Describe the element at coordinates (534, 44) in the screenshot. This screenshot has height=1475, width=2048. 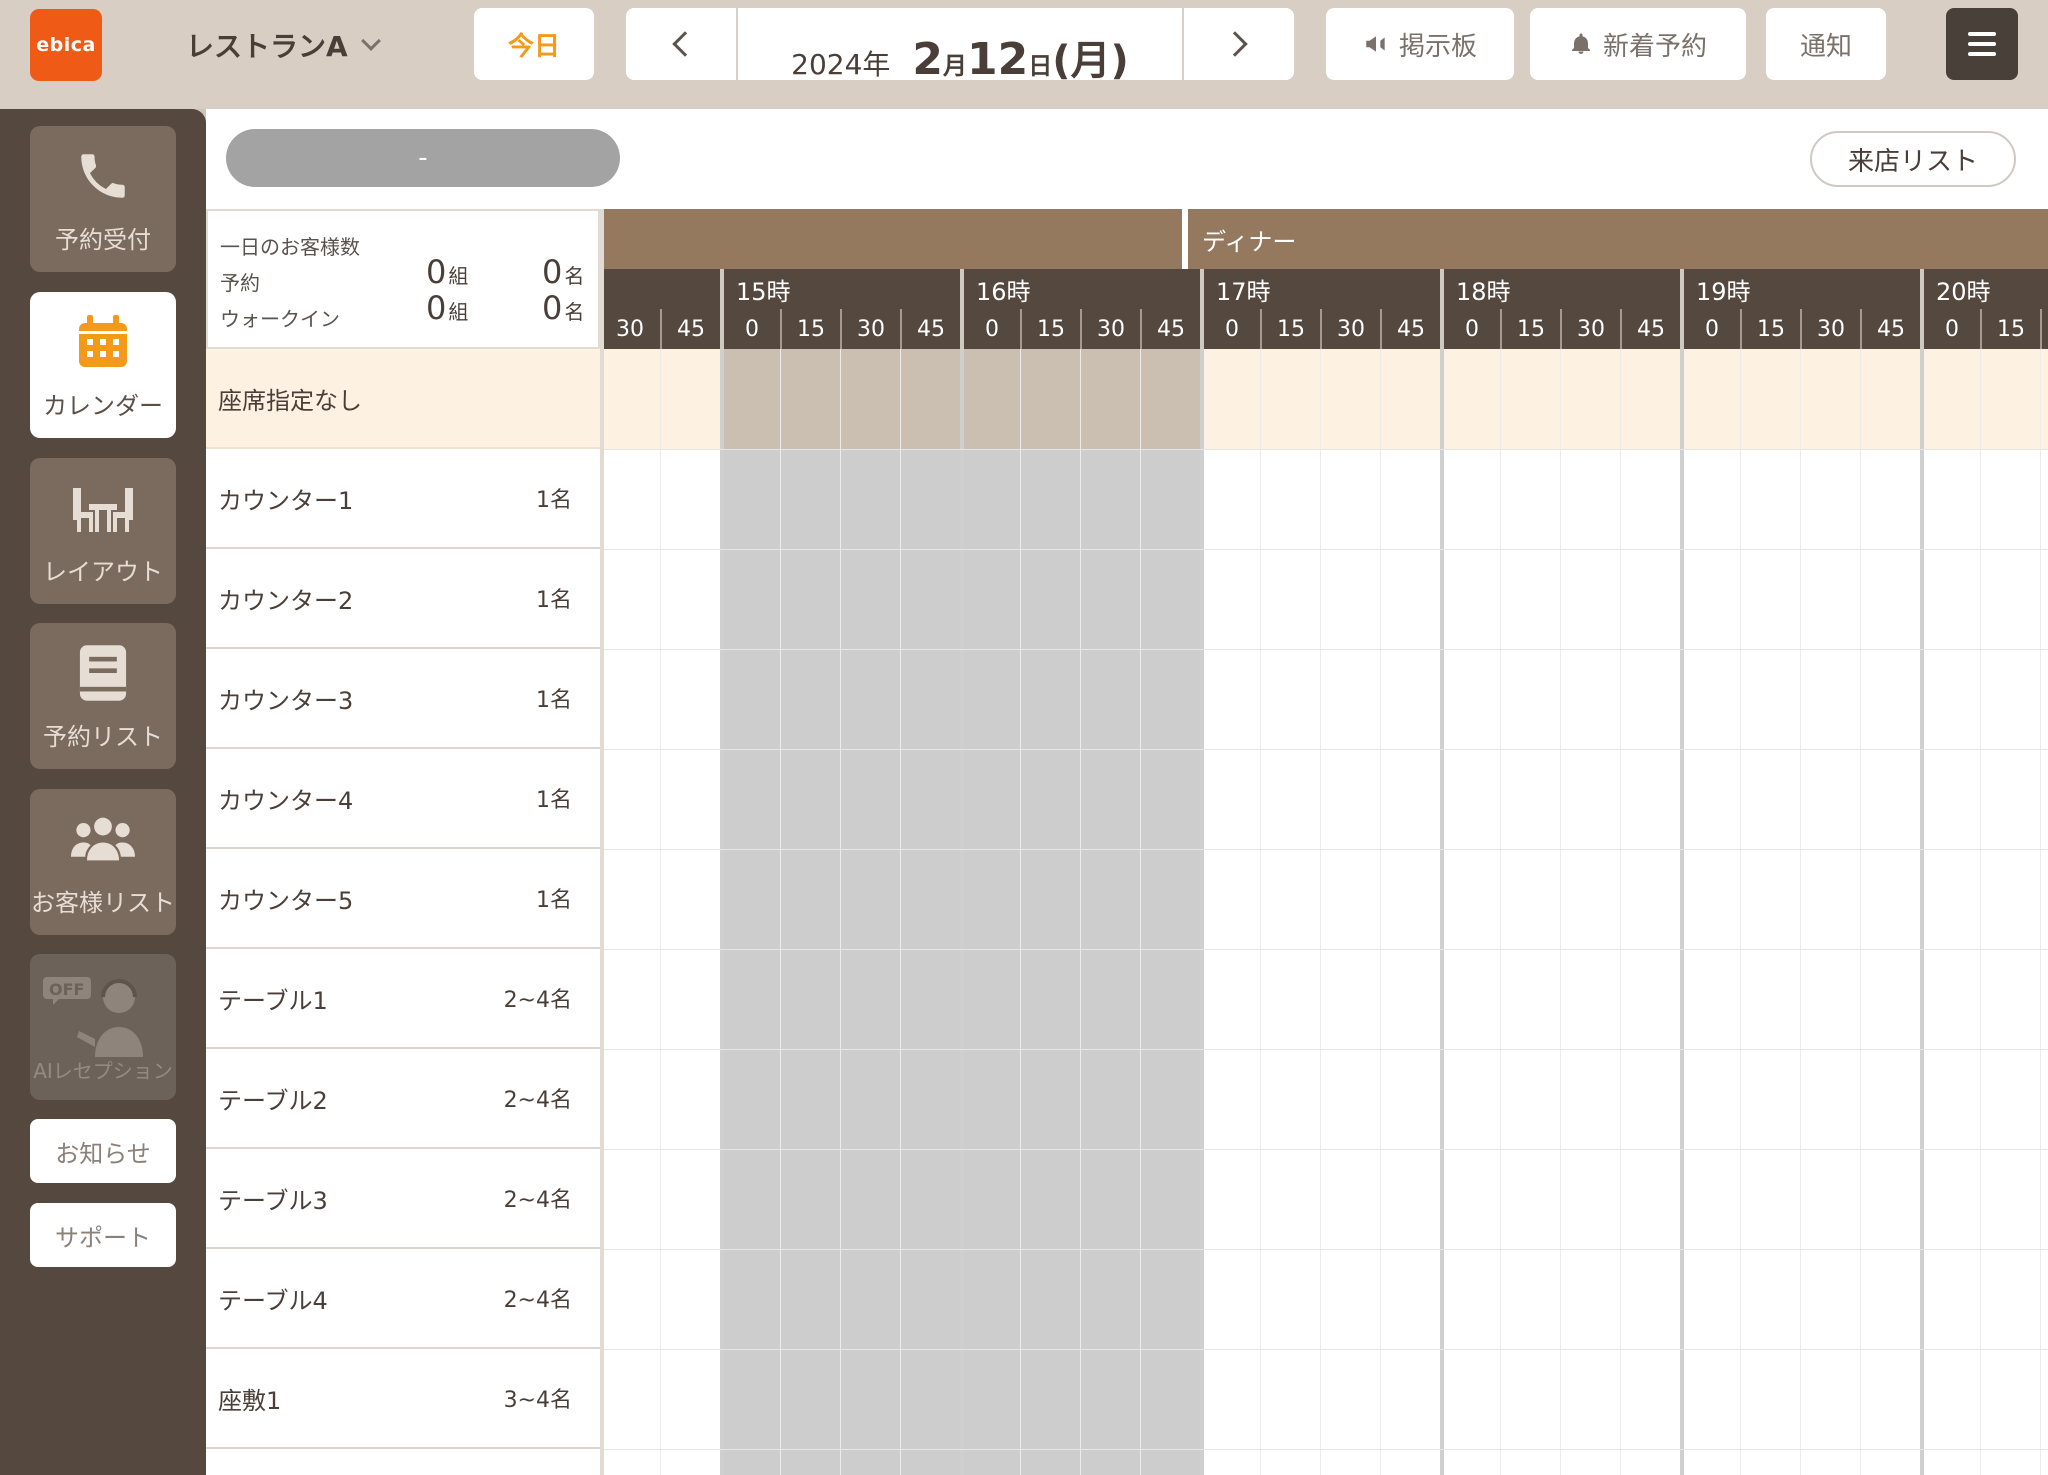
I see `today-button: 今日` at that location.